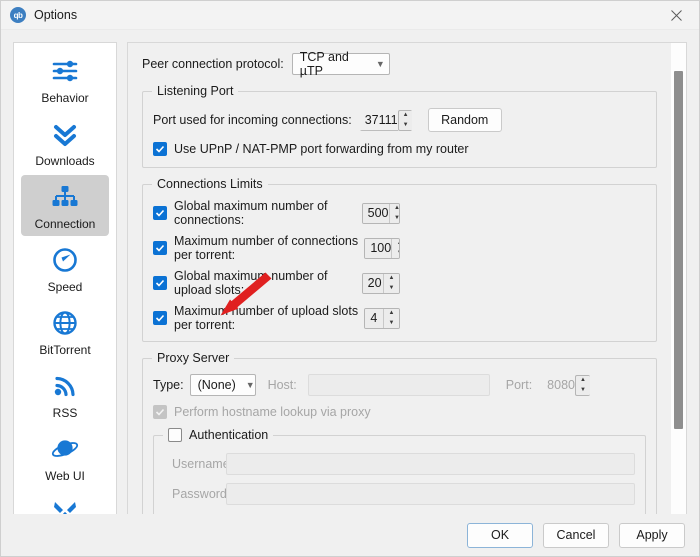 The height and width of the screenshot is (557, 700). Describe the element at coordinates (65, 476) in the screenshot. I see `sidebar-item-label: Web UI` at that location.